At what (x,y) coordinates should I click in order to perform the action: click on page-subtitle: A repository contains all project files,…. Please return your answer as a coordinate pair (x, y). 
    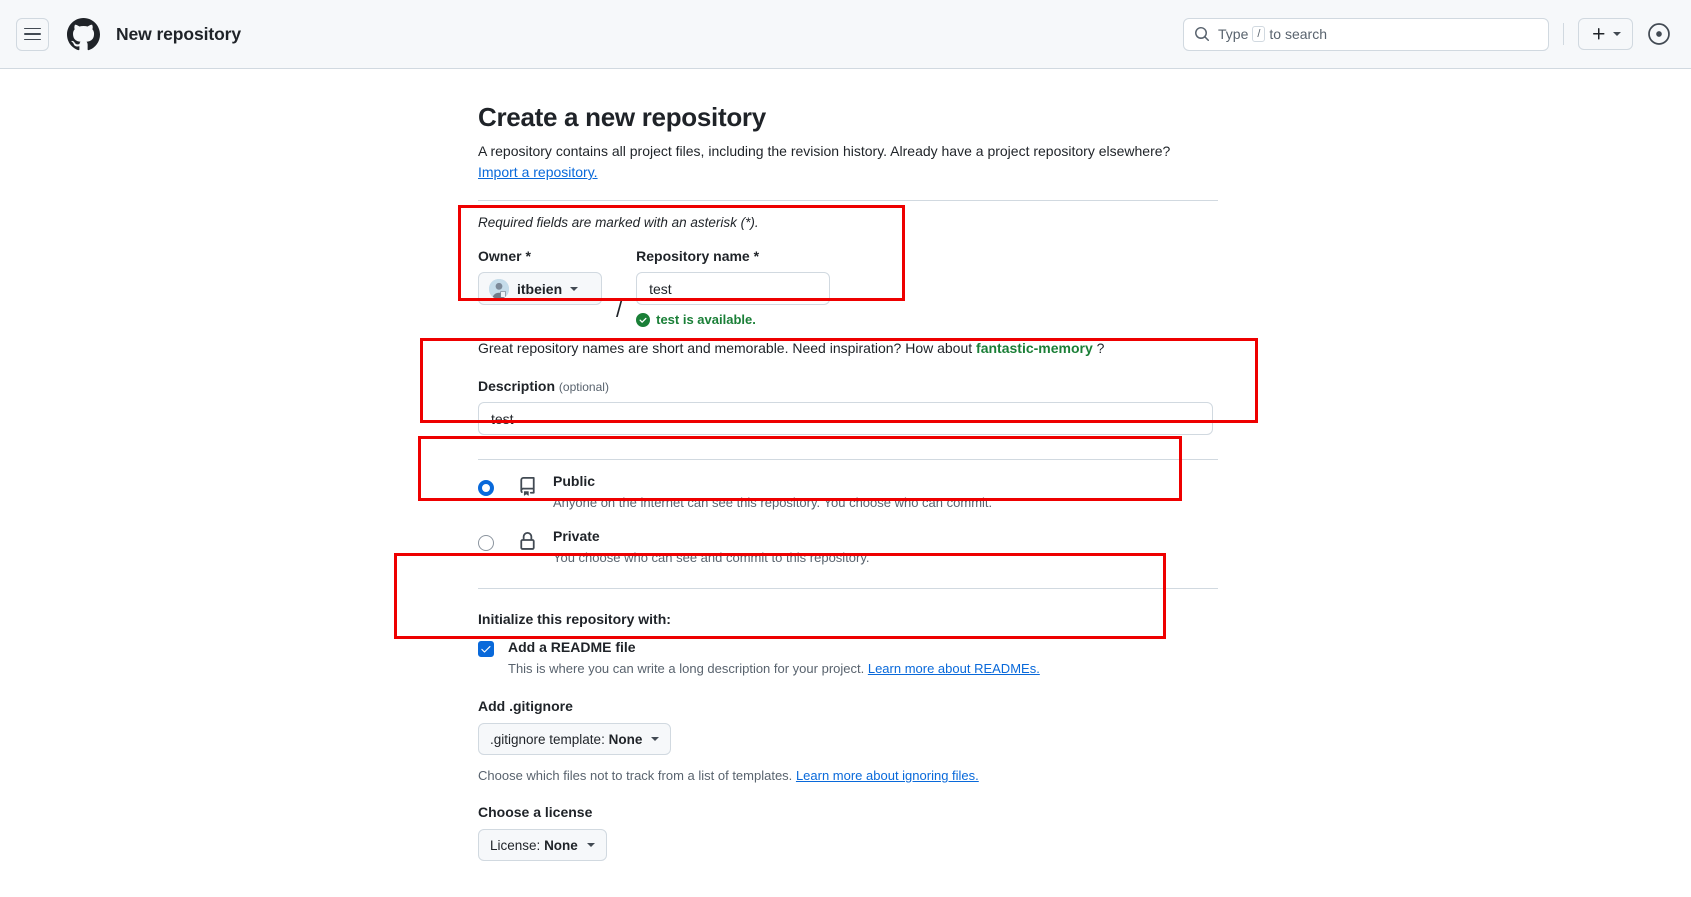
    Looking at the image, I should click on (848, 162).